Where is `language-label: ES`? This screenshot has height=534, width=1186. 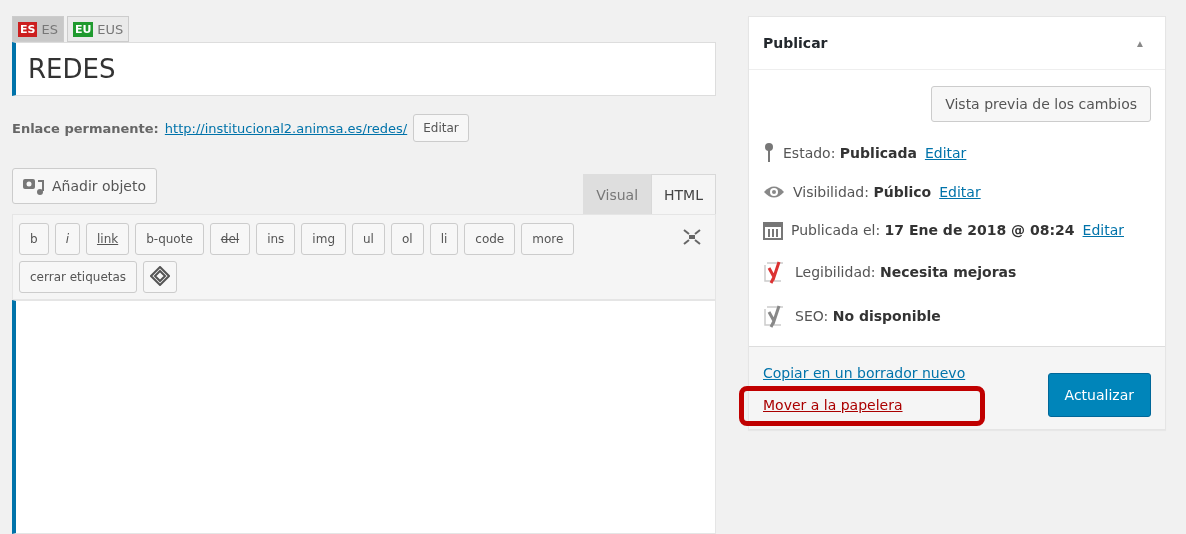
language-label: ES is located at coordinates (49, 29).